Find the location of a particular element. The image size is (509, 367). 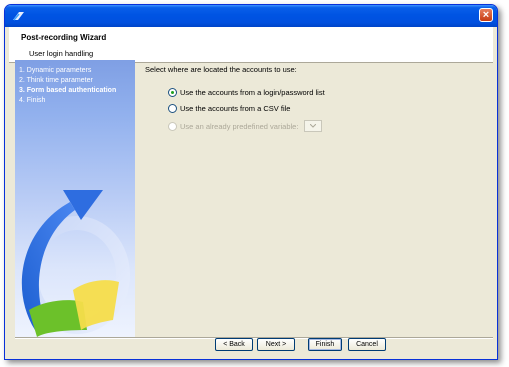

radio-login-password-list is located at coordinates (172, 92).